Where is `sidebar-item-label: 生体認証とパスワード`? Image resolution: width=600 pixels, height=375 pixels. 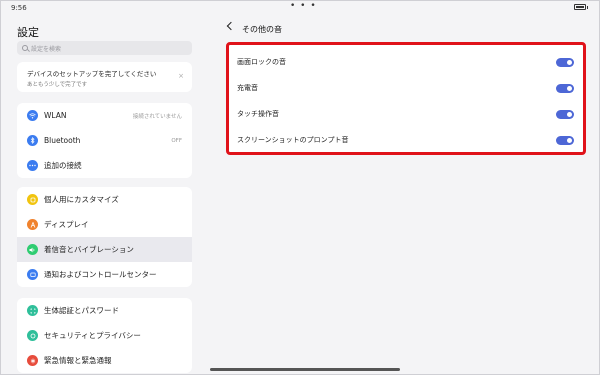
sidebar-item-label: 生体認証とパスワード is located at coordinates (81, 310).